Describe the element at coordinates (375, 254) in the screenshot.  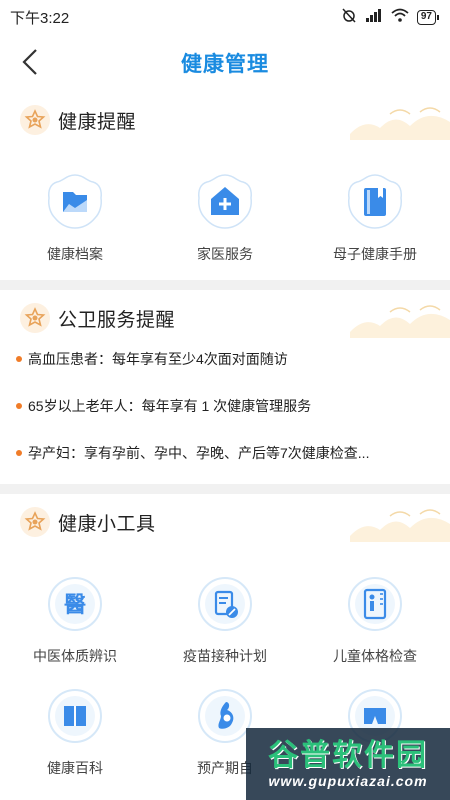
I see `grid-label: 母子健康手册` at that location.